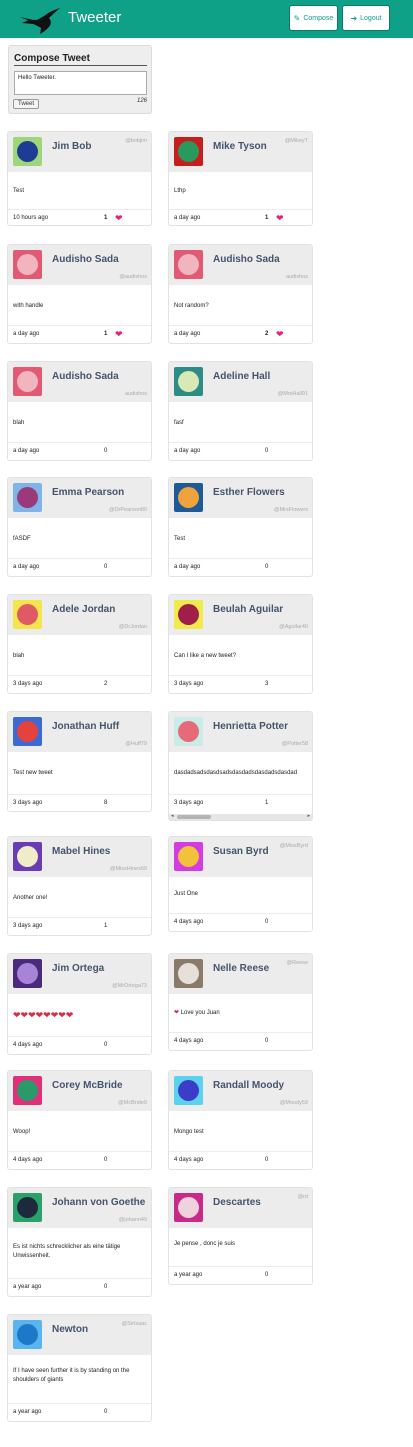 The image size is (413, 1447). I want to click on scroll-left-icon: ◂, so click(172, 816).